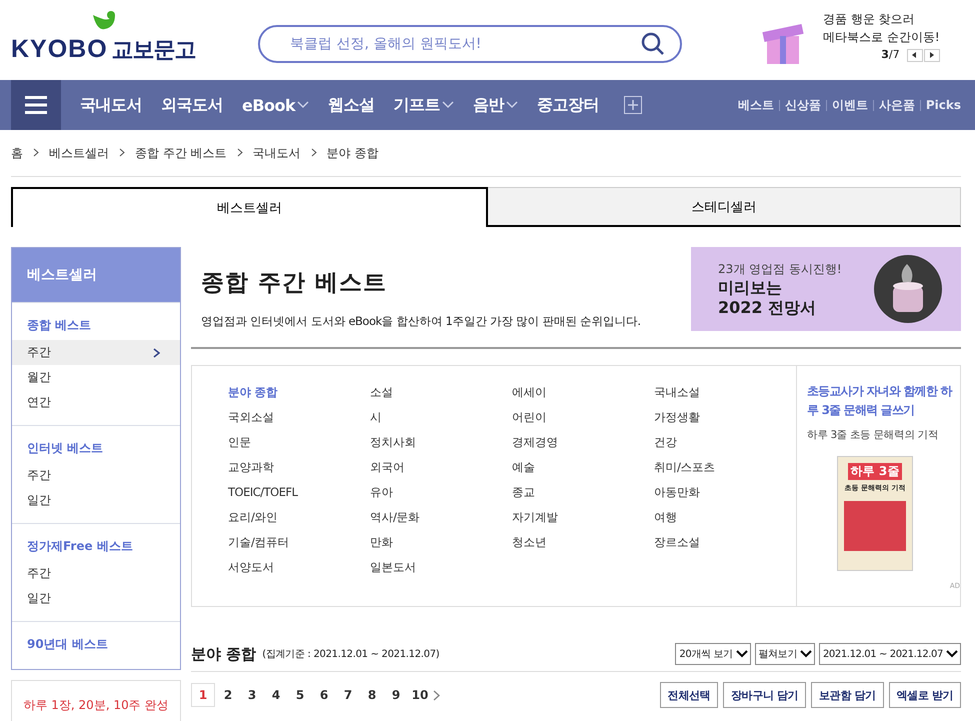 This screenshot has width=975, height=721. What do you see at coordinates (252, 695) in the screenshot?
I see `page-link: 3` at bounding box center [252, 695].